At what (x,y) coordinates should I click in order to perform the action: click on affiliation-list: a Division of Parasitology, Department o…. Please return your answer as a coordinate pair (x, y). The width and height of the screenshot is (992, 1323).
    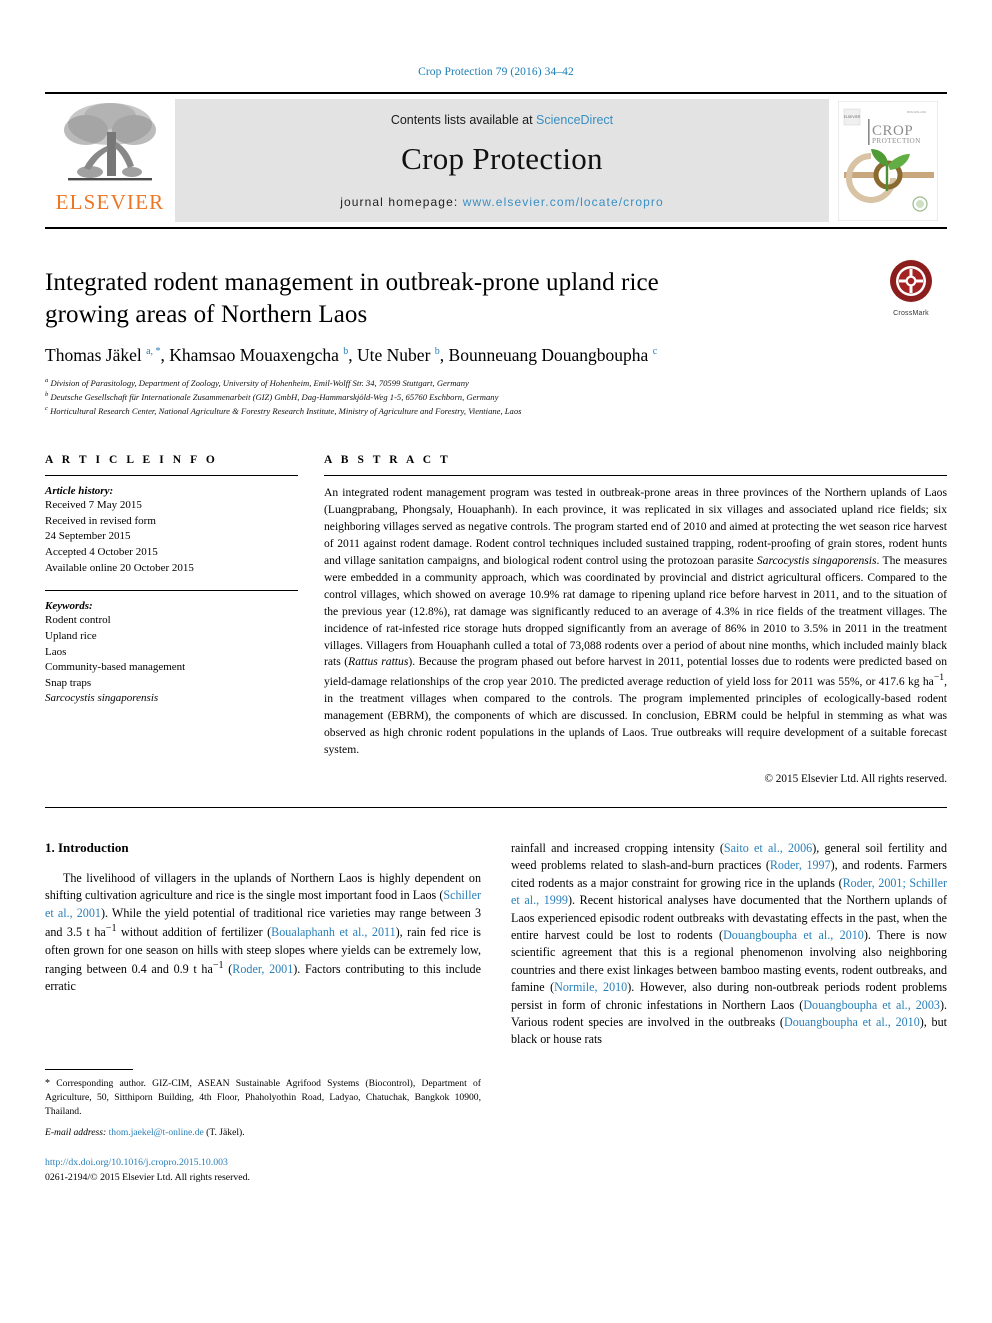
    Looking at the image, I should click on (496, 397).